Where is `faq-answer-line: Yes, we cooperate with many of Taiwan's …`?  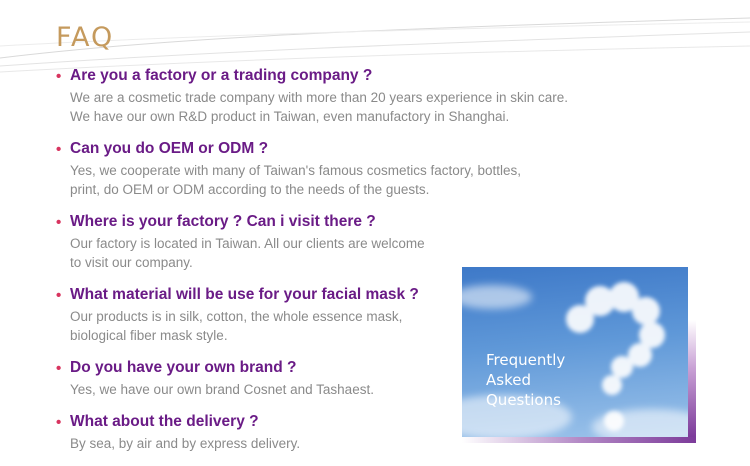 faq-answer-line: Yes, we cooperate with many of Taiwan's … is located at coordinates (296, 170).